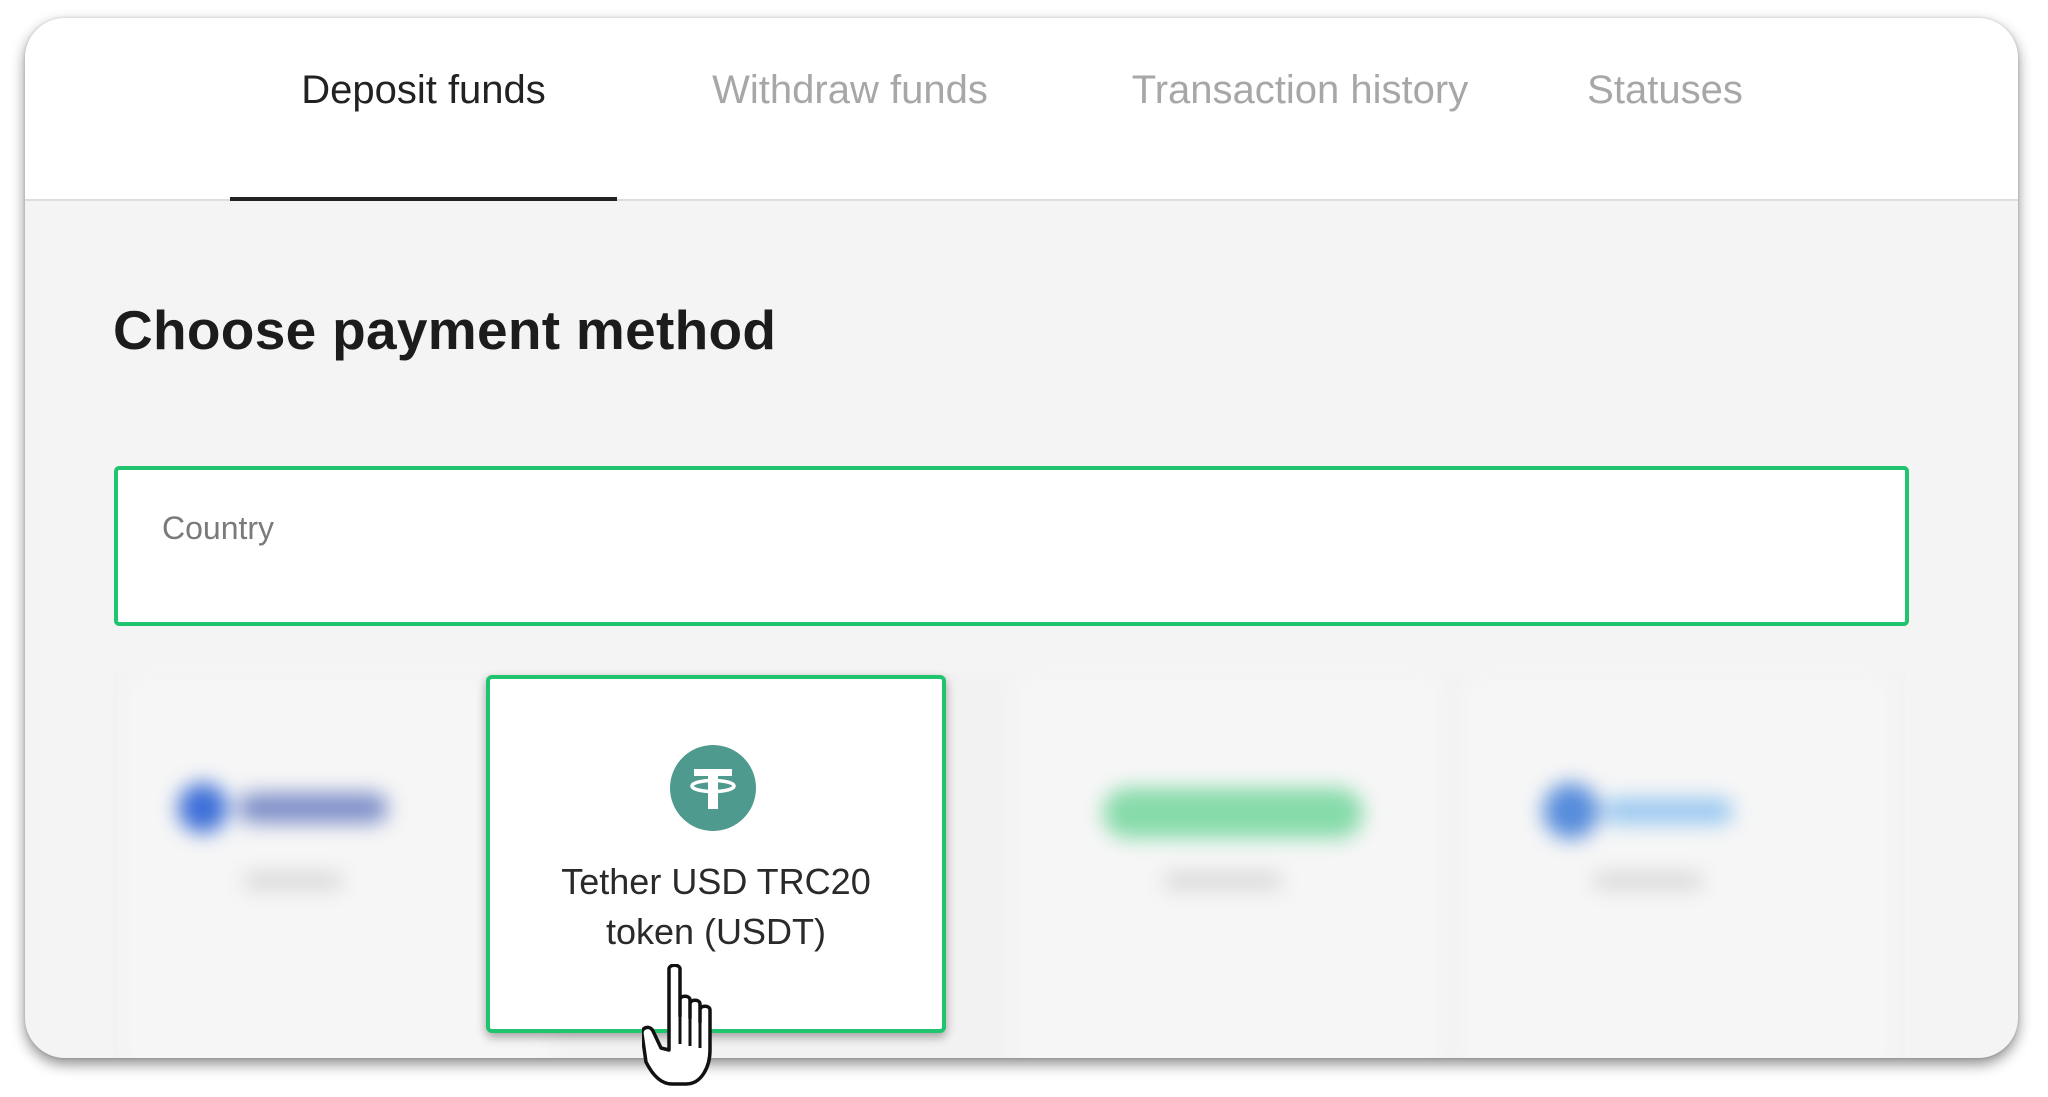  I want to click on payment-method-name: Tether USD TRC20 token (USDT), so click(716, 906).